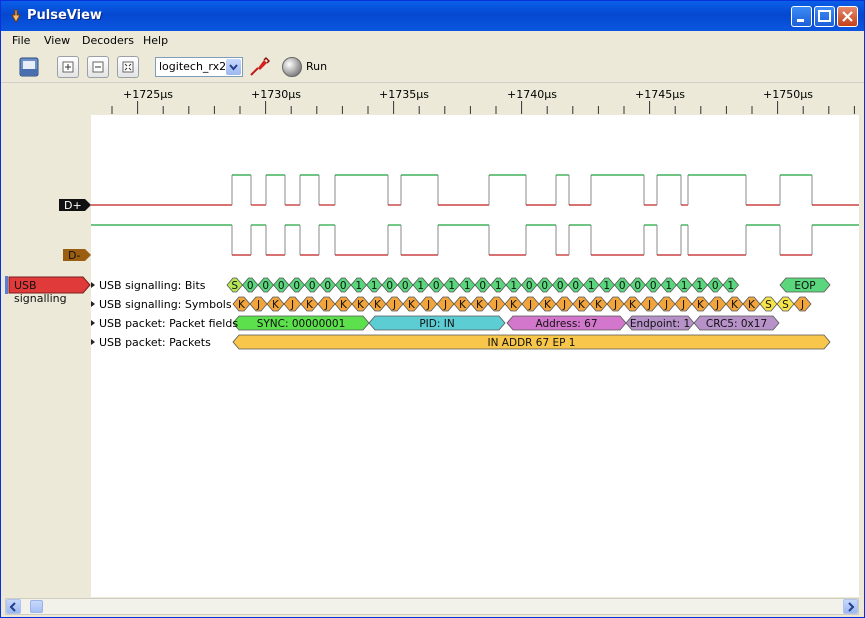  What do you see at coordinates (801, 16) in the screenshot?
I see `minimize-button` at bounding box center [801, 16].